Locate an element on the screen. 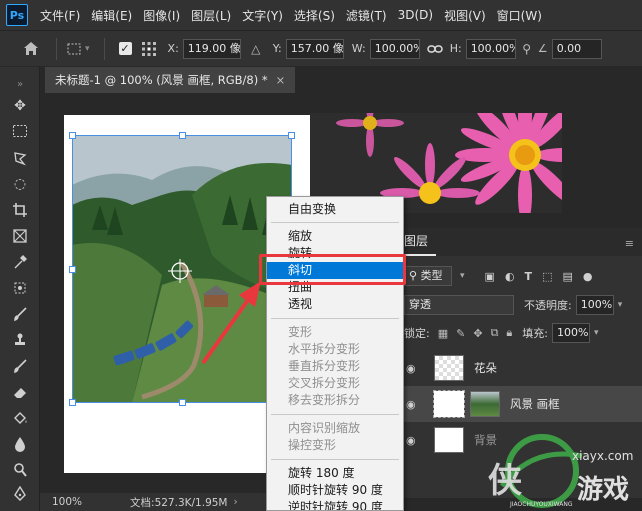  menu-layer: 图层(L) is located at coordinates (211, 15).